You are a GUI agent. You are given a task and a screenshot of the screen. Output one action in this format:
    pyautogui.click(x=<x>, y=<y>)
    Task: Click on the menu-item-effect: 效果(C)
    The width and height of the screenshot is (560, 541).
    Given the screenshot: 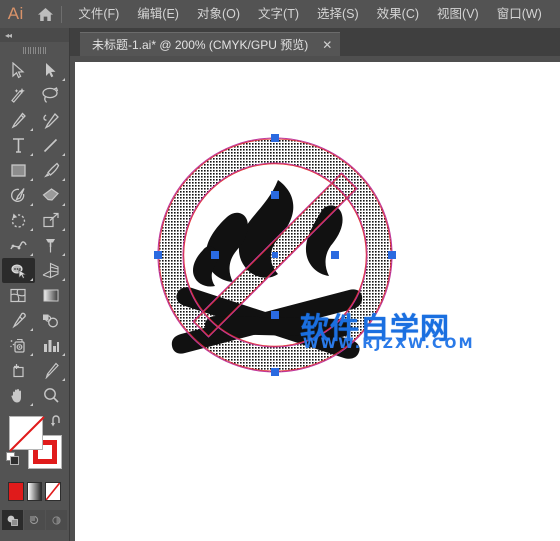 What is the action you would take?
    pyautogui.click(x=398, y=14)
    